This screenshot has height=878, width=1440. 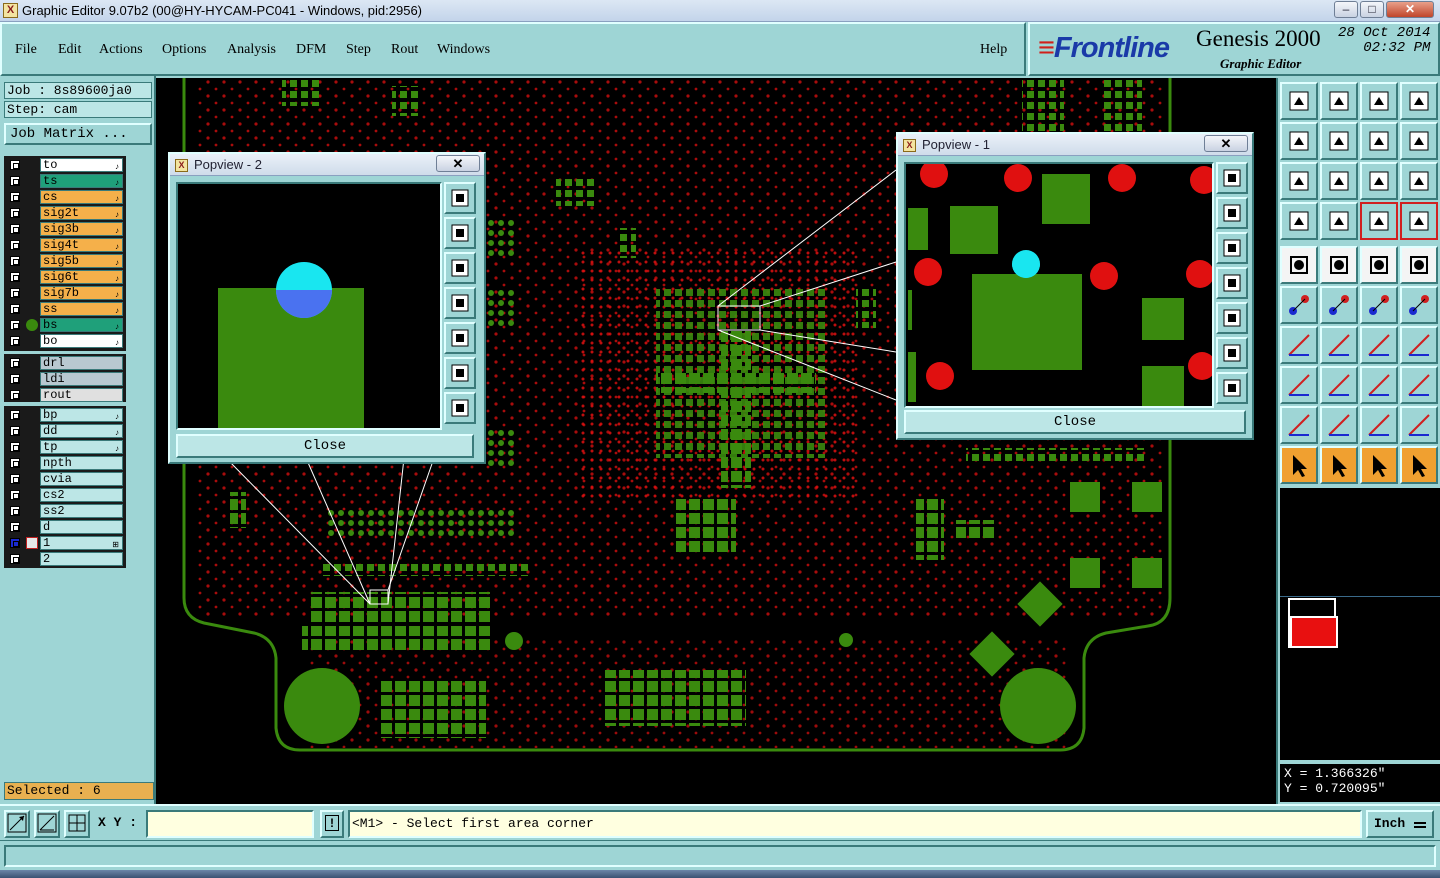 I want to click on layer-name: ts ♪, so click(x=81, y=181).